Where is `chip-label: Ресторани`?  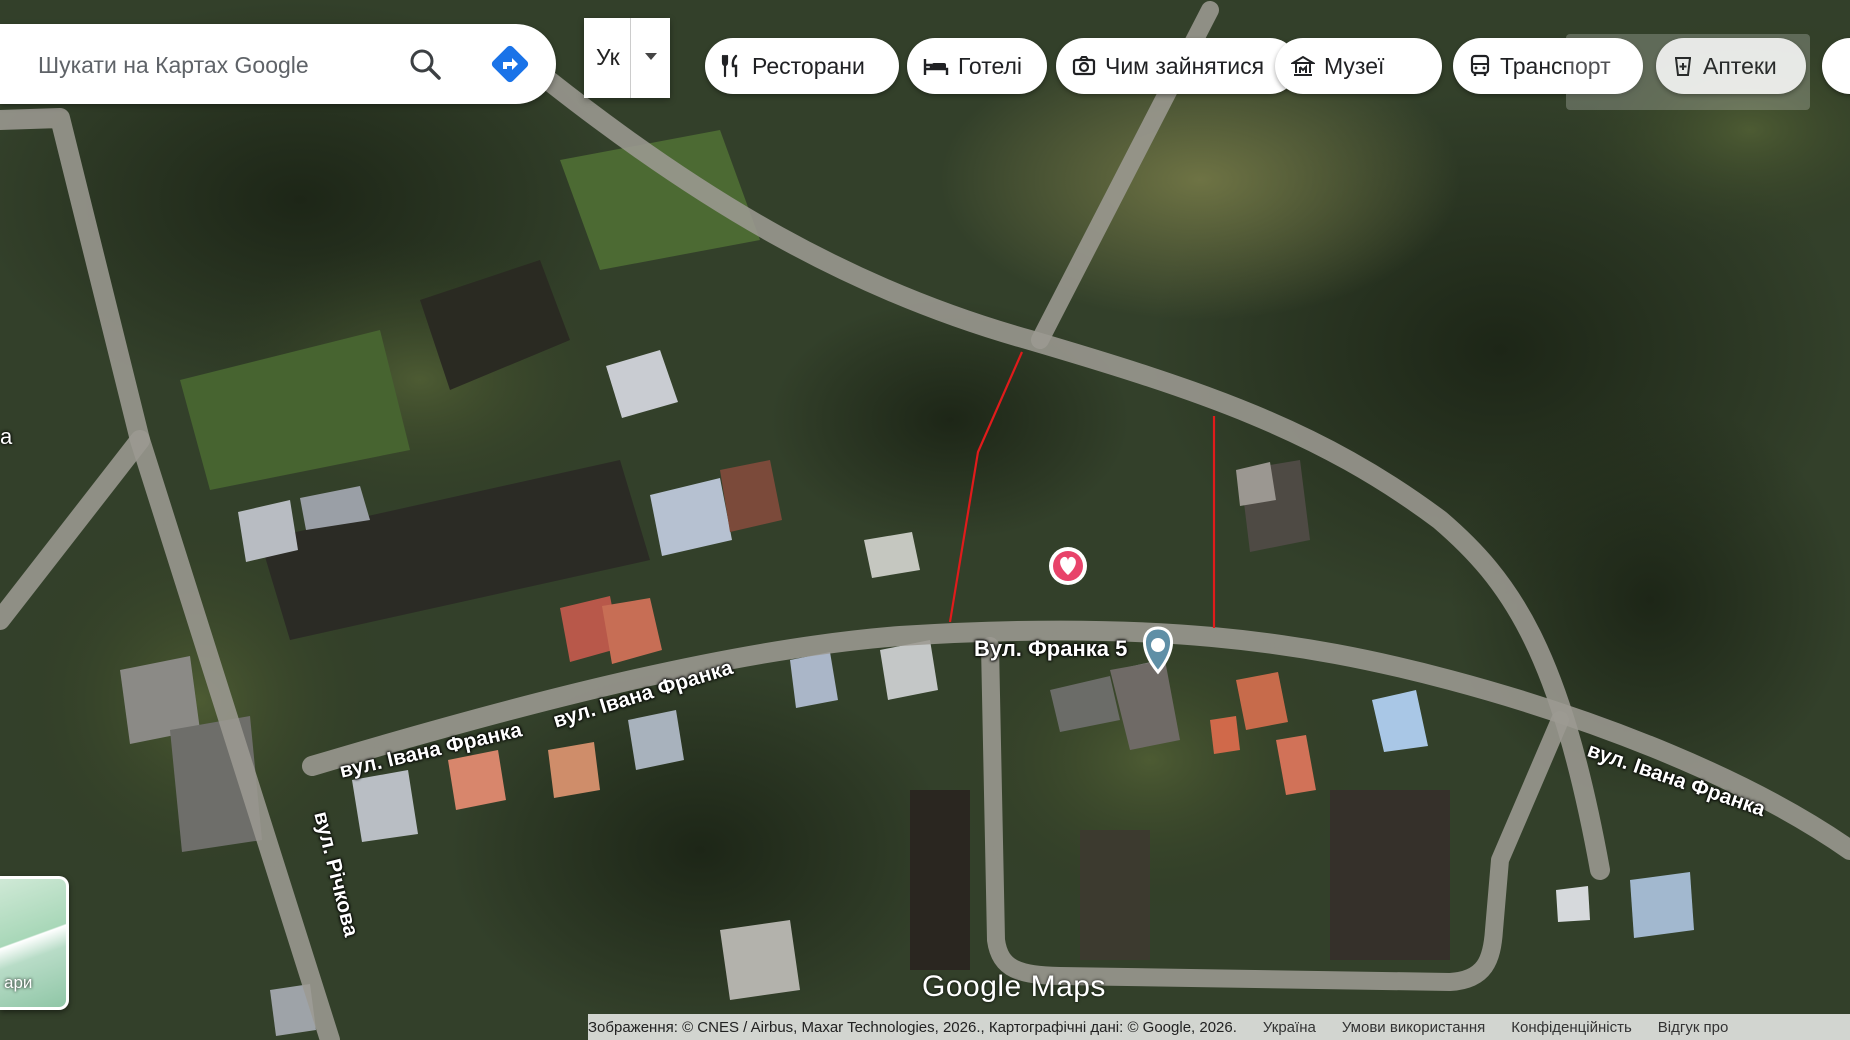 chip-label: Ресторани is located at coordinates (808, 65).